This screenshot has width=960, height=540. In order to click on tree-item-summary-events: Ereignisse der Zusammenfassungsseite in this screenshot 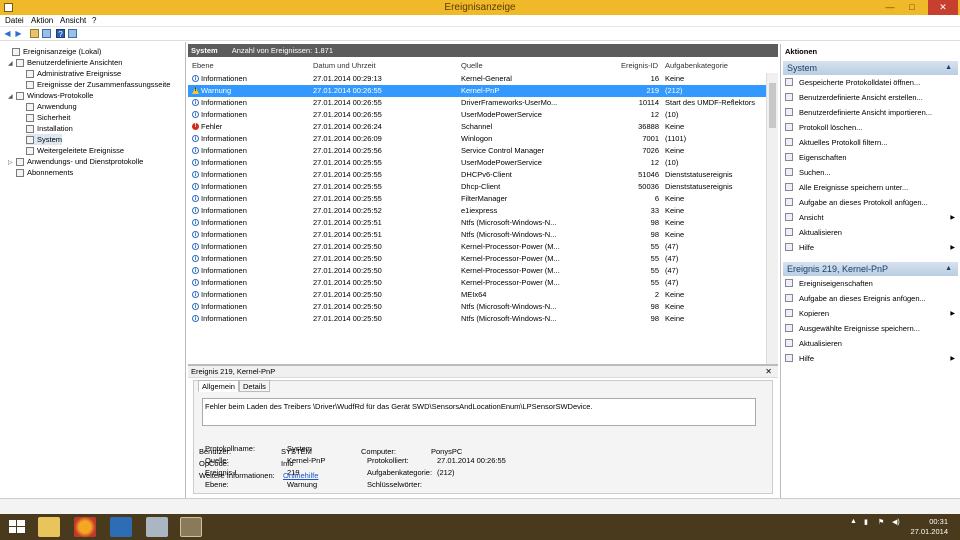, I will do `click(98, 84)`.